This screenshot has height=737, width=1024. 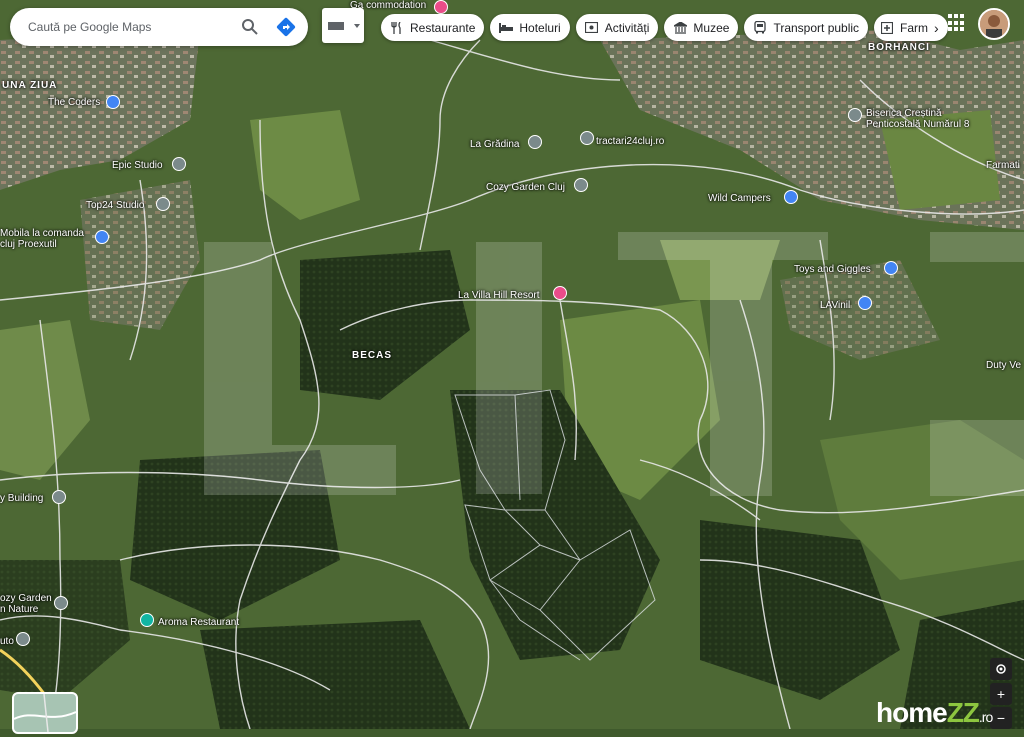 What do you see at coordinates (336, 25) in the screenshot?
I see `keyboard-icon` at bounding box center [336, 25].